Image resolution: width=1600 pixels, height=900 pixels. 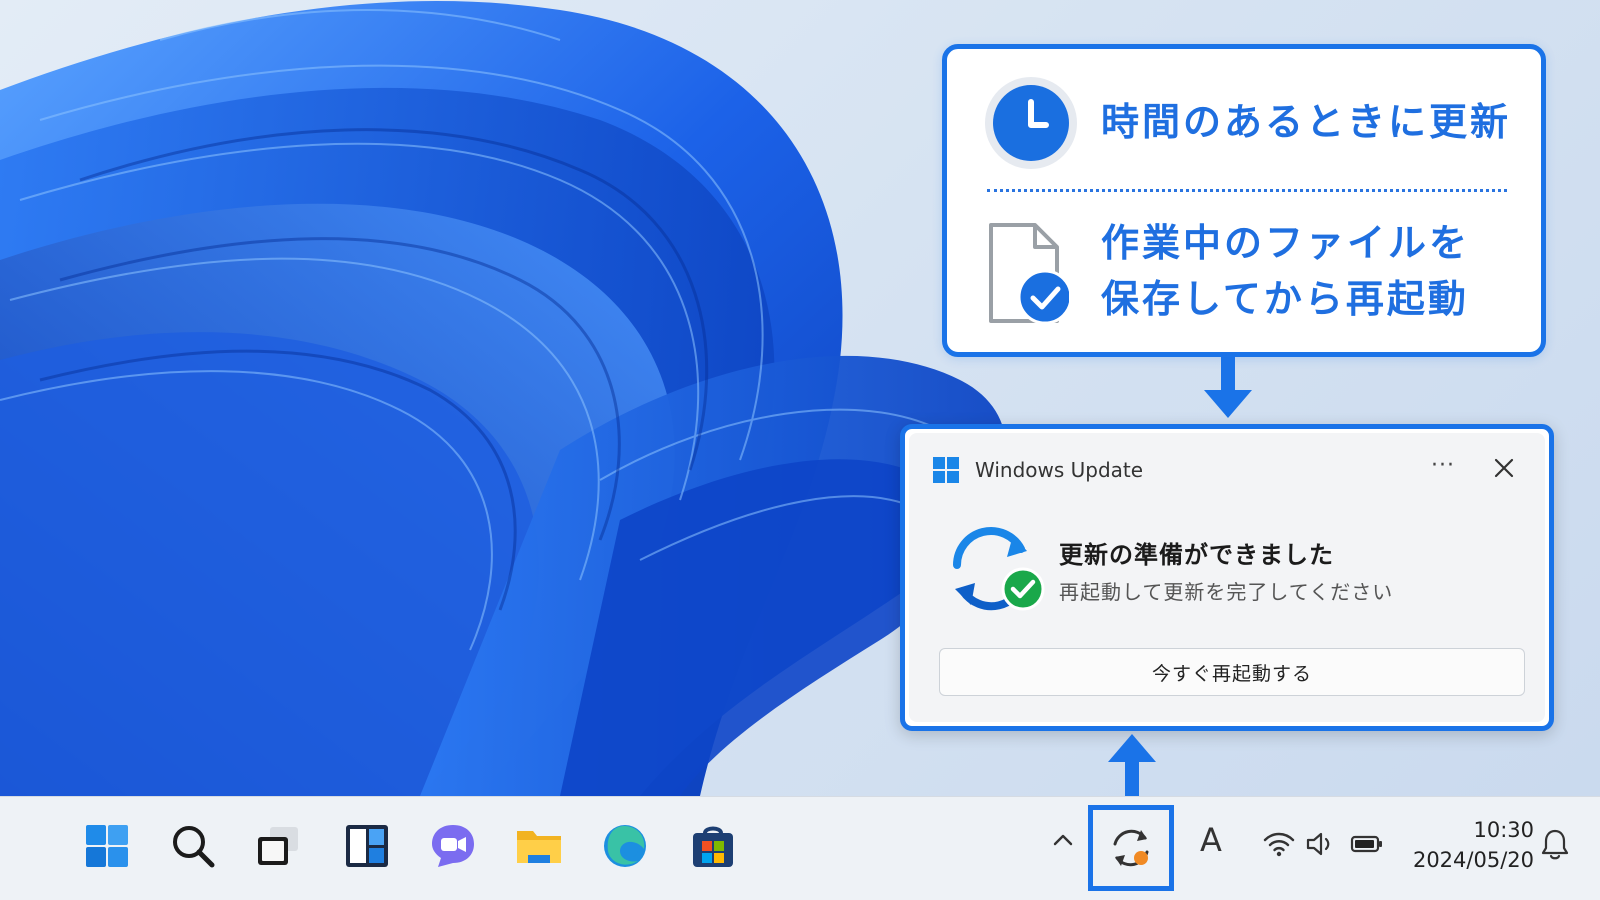 I want to click on restart-now-button: 今すぐ再起動する, so click(x=1232, y=672).